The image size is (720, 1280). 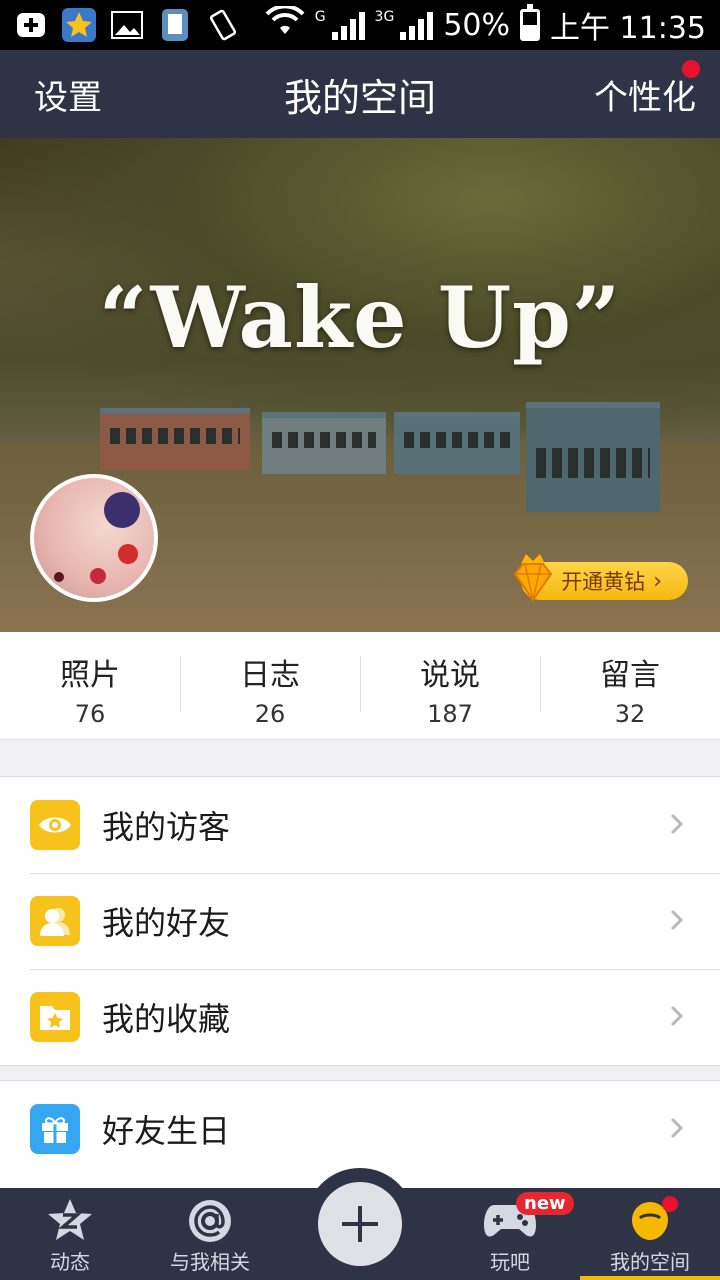 What do you see at coordinates (55, 1129) in the screenshot?
I see `gift-icon` at bounding box center [55, 1129].